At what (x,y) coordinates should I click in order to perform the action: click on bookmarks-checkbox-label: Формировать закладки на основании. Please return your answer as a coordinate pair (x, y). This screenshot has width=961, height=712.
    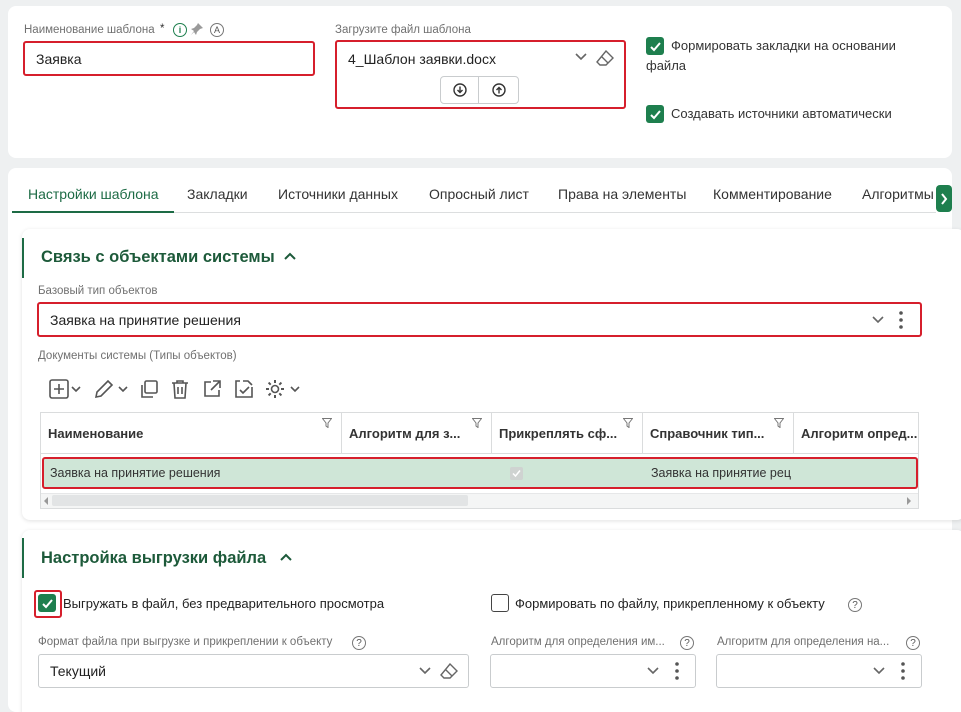
    Looking at the image, I should click on (783, 45).